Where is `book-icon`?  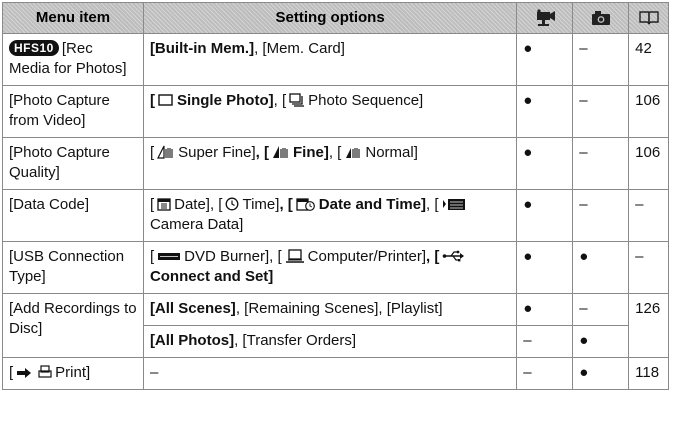
book-icon is located at coordinates (648, 18).